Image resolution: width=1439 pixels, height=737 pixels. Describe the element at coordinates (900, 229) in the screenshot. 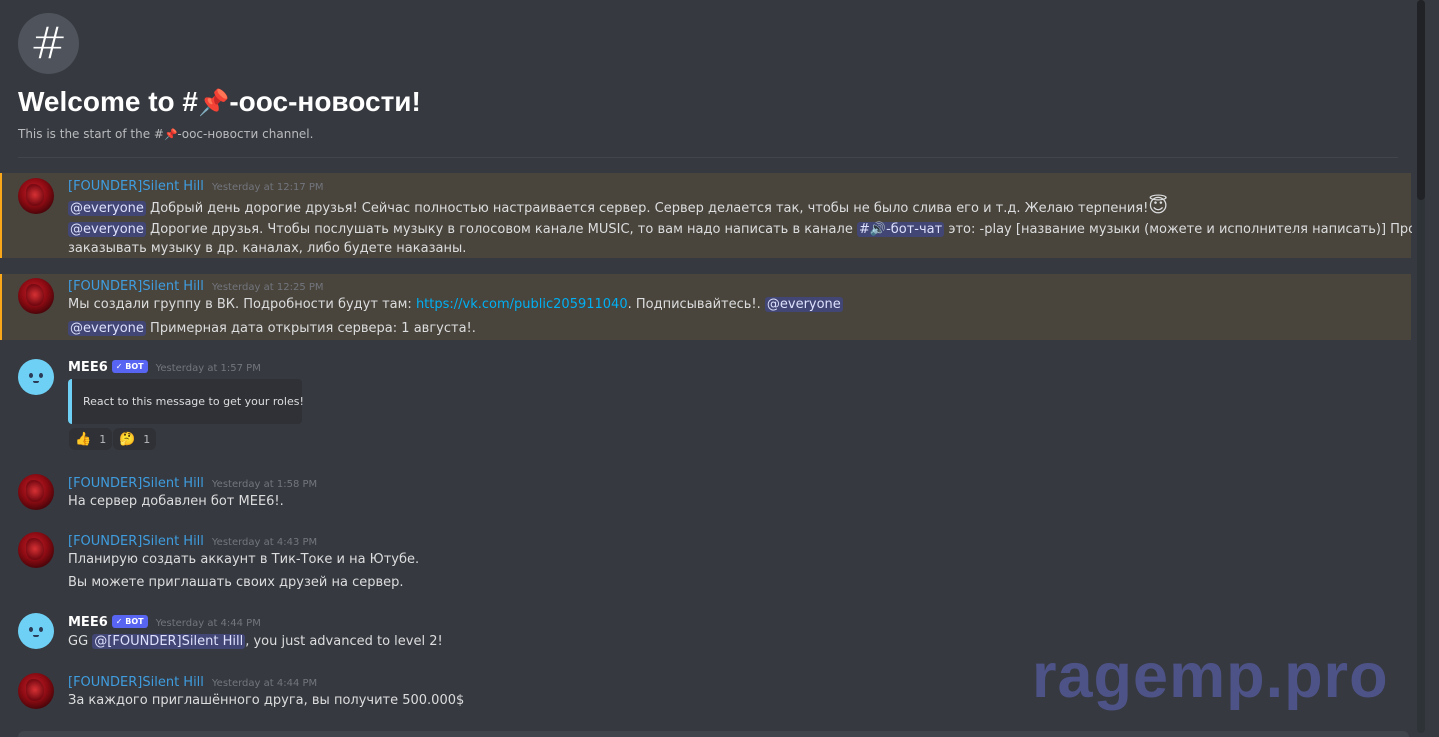

I see `channel-mention-bot-chat: #🔊-бот-чат` at that location.